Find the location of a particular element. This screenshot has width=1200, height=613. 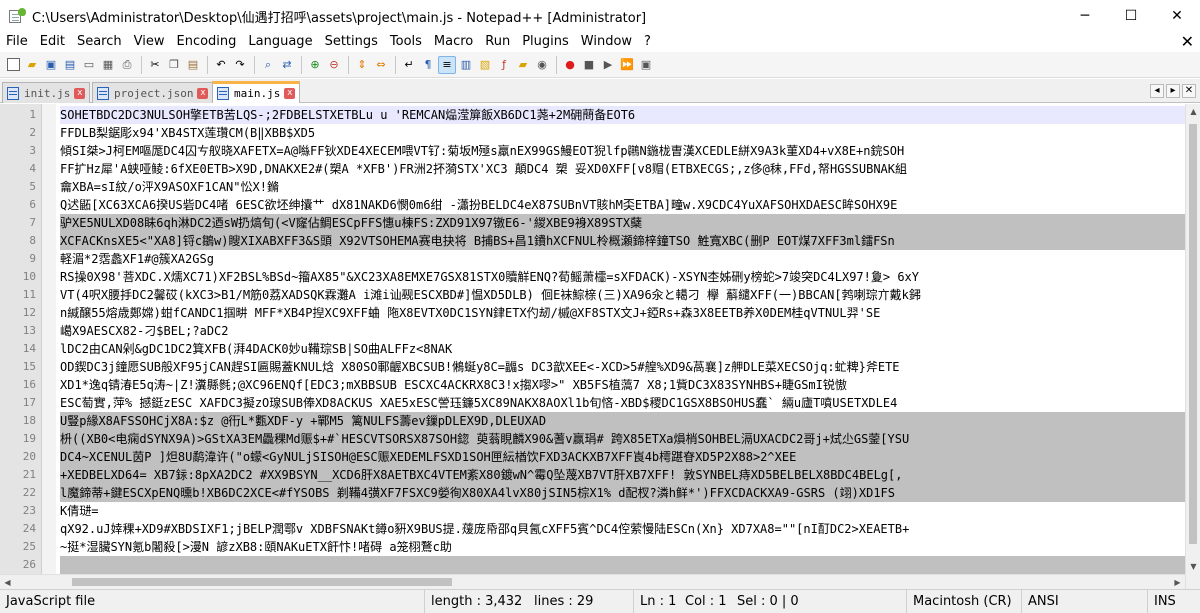

tab-scroll-right-icon: ▸ is located at coordinates (1173, 91).